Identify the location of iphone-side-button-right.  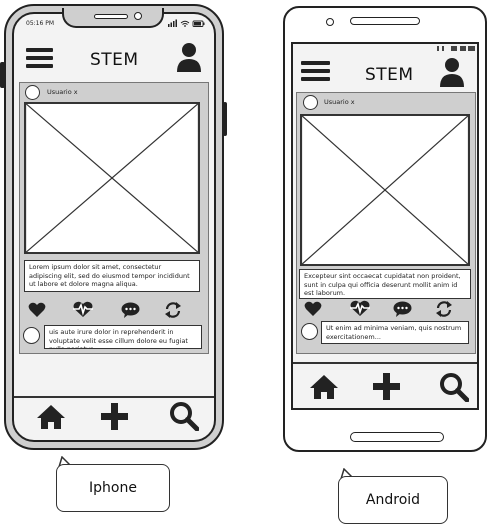
(225, 119).